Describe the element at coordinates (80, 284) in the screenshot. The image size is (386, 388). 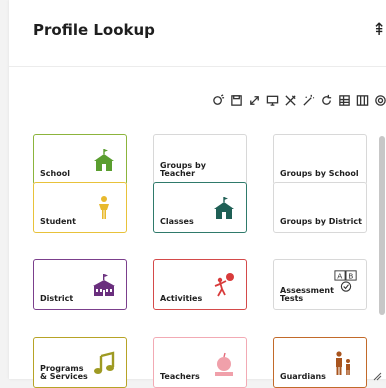
I see `tile-district: District` at that location.